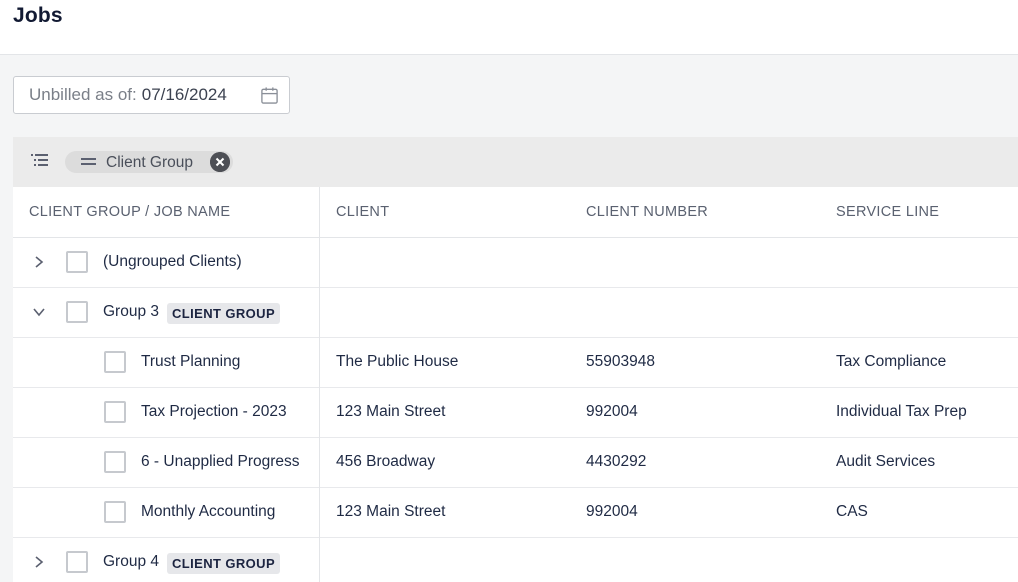 The width and height of the screenshot is (1018, 582). Describe the element at coordinates (88, 162) in the screenshot. I see `drag-handle-icon` at that location.